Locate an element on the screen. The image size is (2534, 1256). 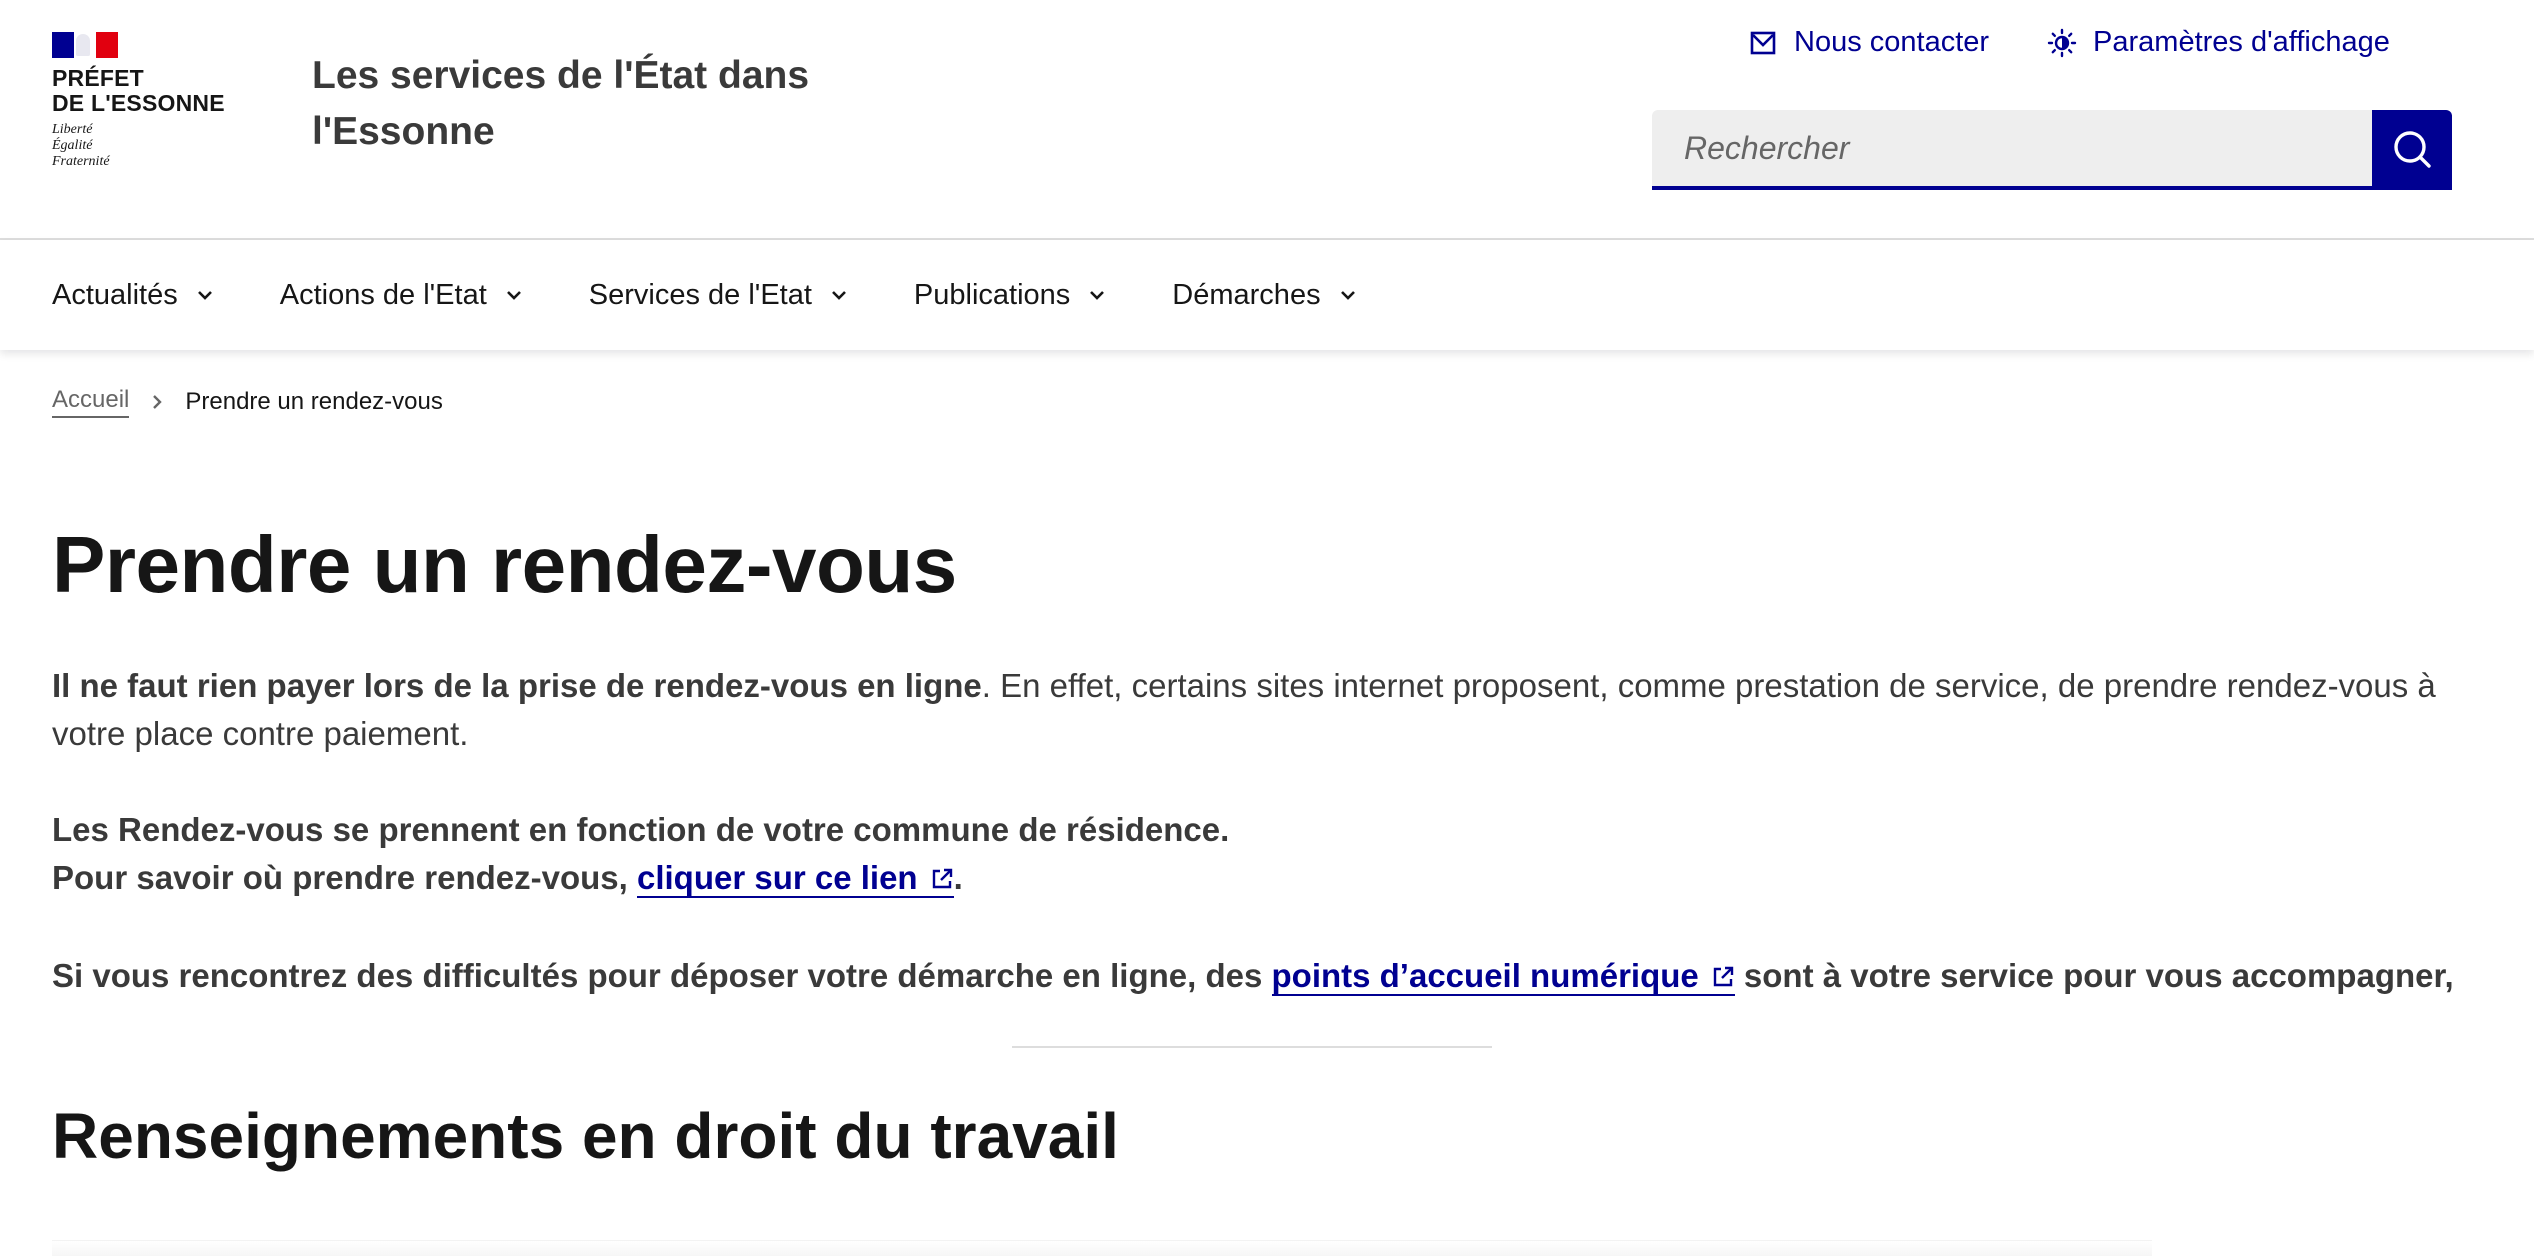
breadcrumb-current: Prendre un rendez-vous is located at coordinates (314, 401).